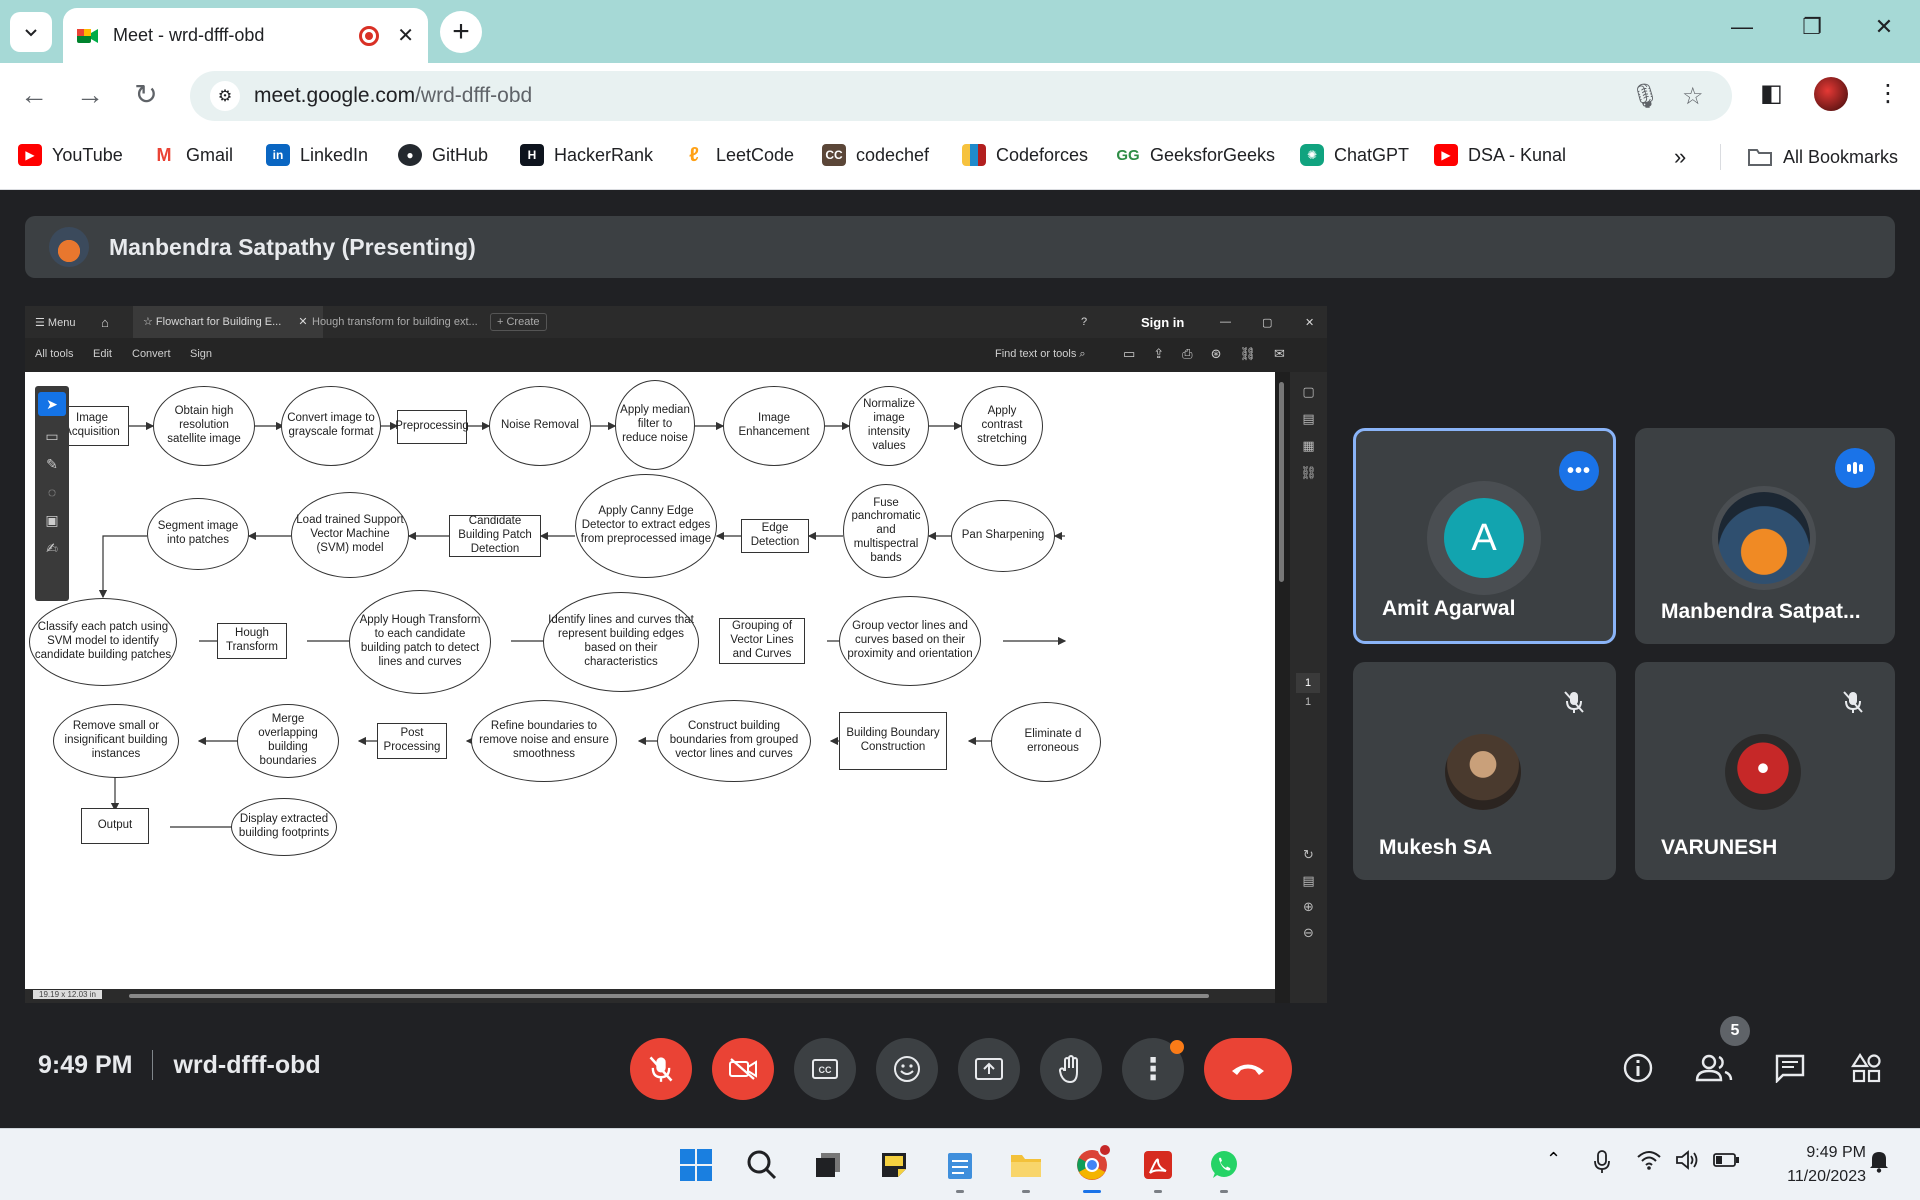  Describe the element at coordinates (775, 536) in the screenshot. I see `flowchart-node: Edge Detection` at that location.